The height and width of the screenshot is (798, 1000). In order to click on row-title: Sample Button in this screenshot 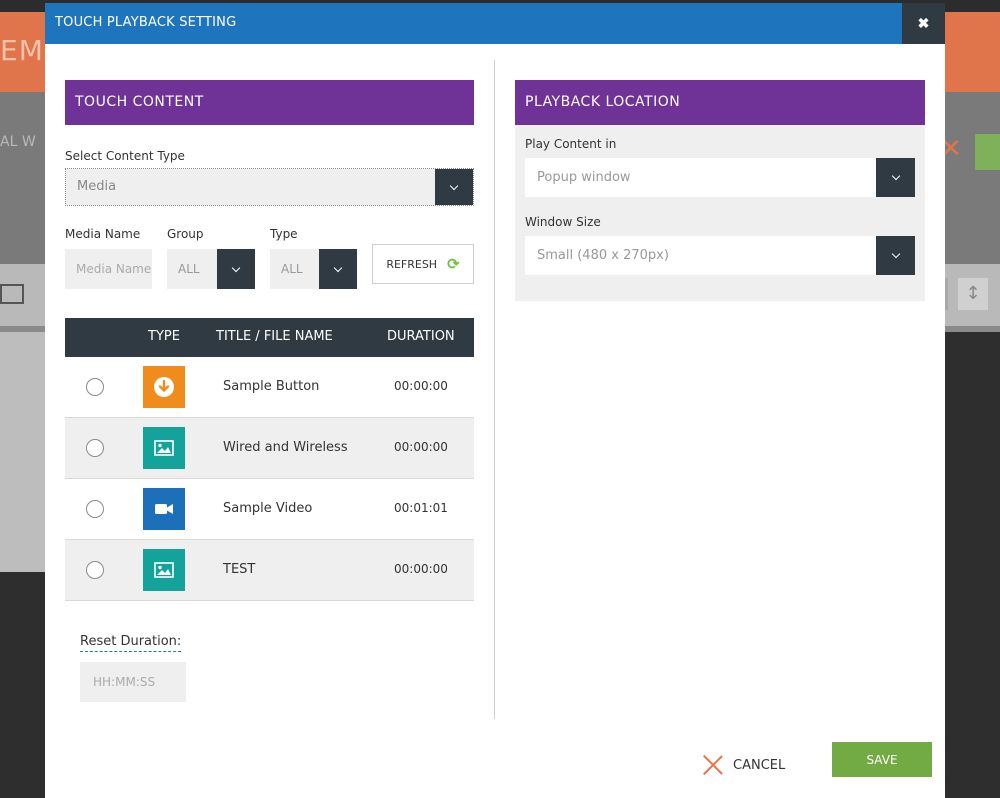, I will do `click(271, 386)`.